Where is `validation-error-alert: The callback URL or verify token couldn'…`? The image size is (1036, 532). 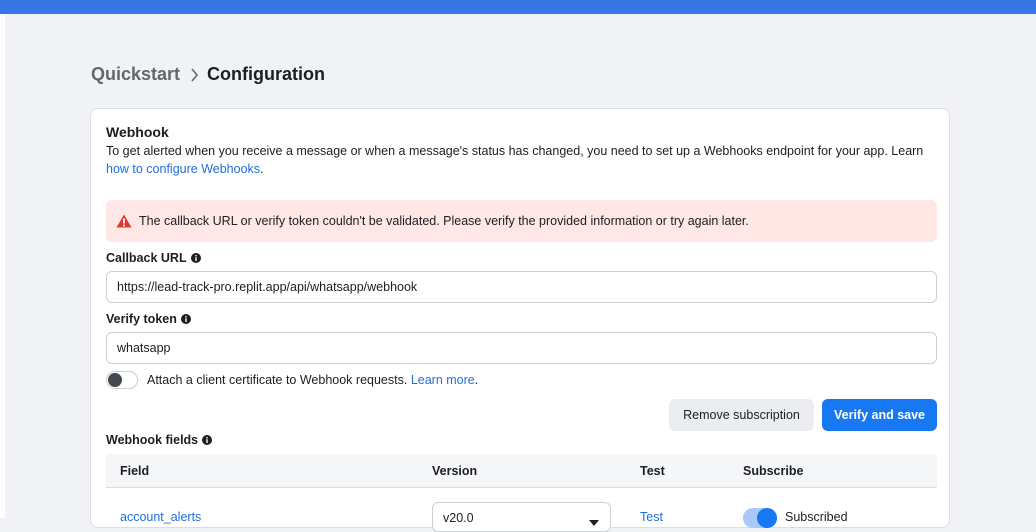 validation-error-alert: The callback URL or verify token couldn'… is located at coordinates (521, 221).